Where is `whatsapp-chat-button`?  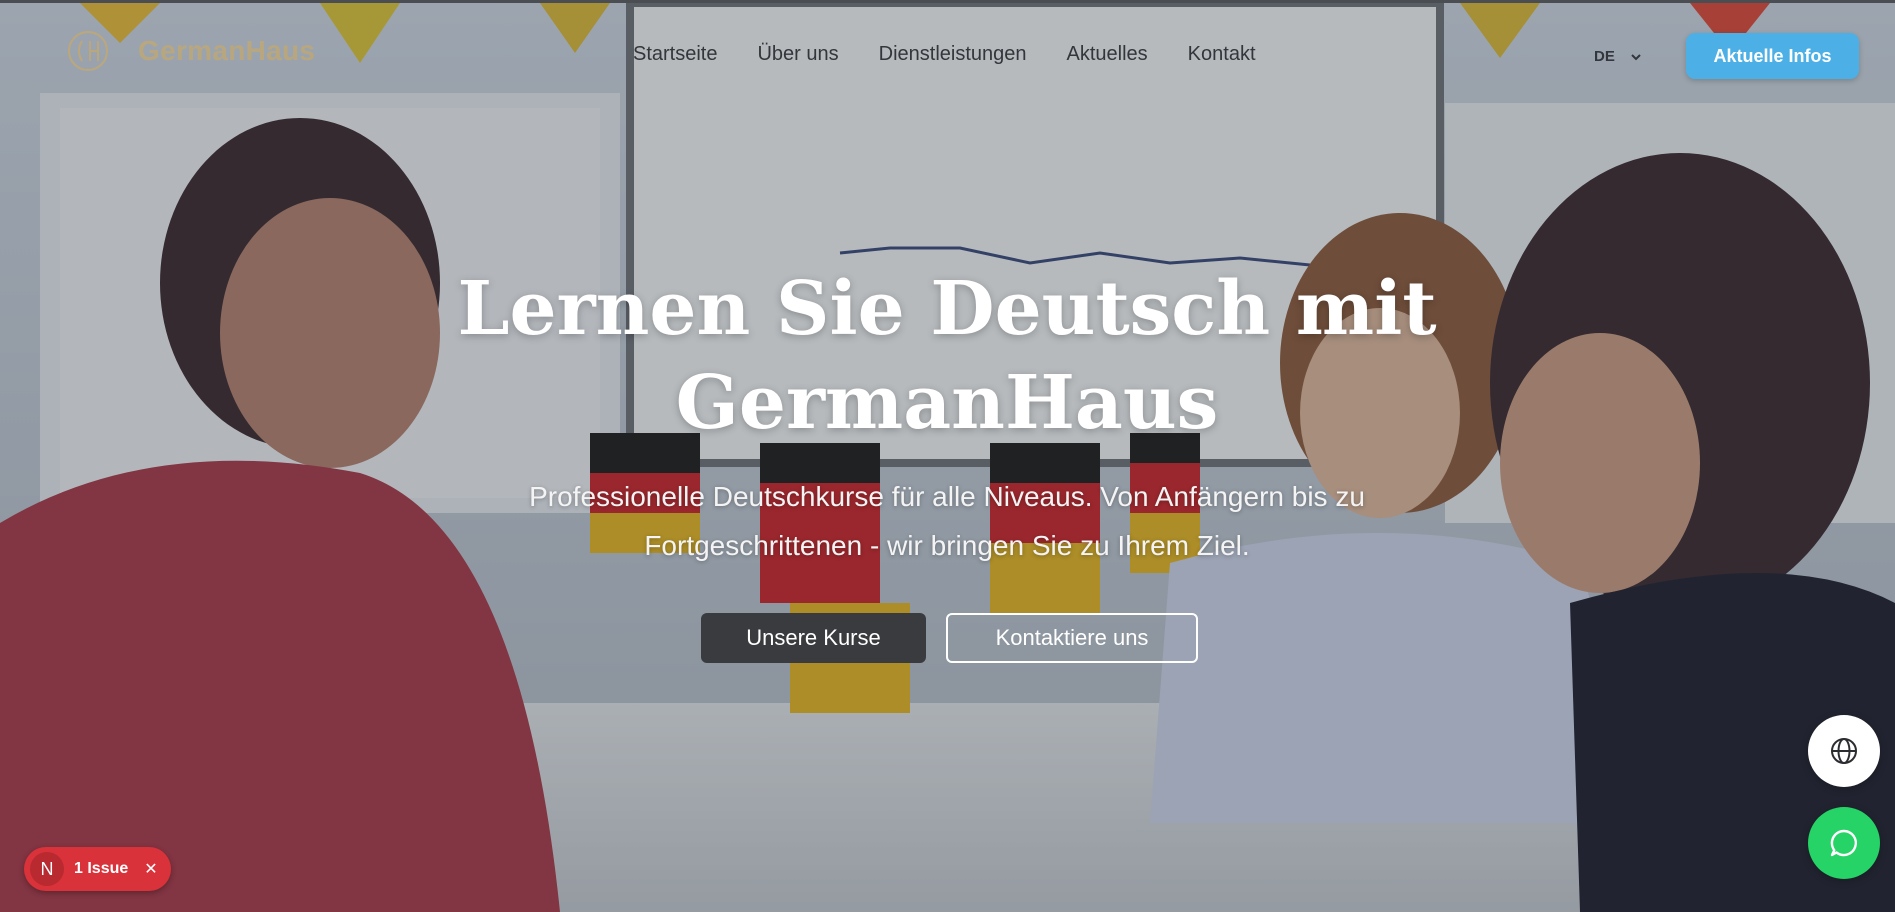 whatsapp-chat-button is located at coordinates (1844, 843).